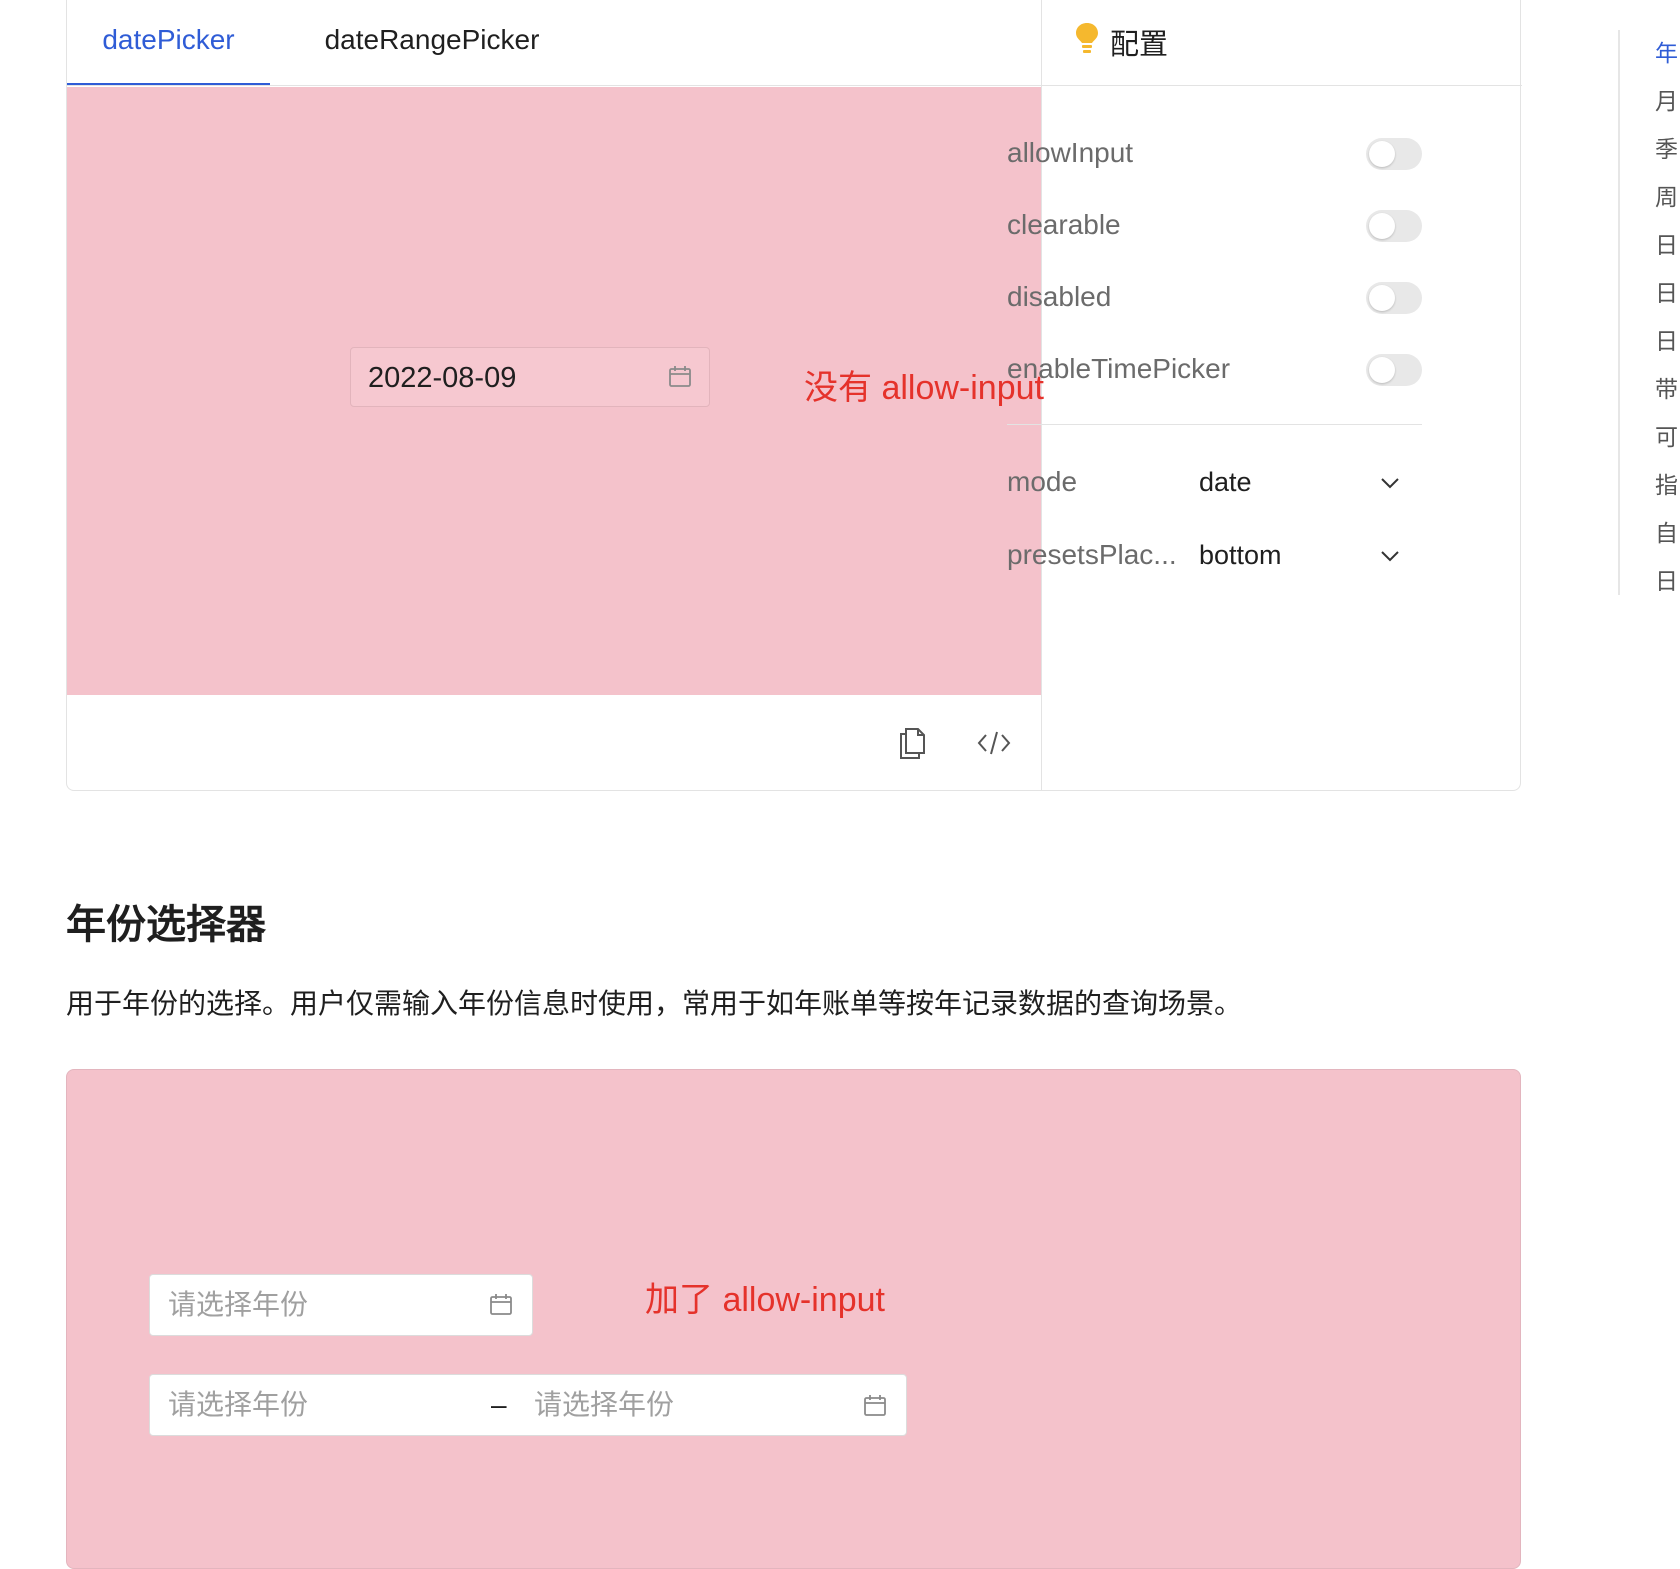  I want to click on anchor-item: 季, so click(1666, 147).